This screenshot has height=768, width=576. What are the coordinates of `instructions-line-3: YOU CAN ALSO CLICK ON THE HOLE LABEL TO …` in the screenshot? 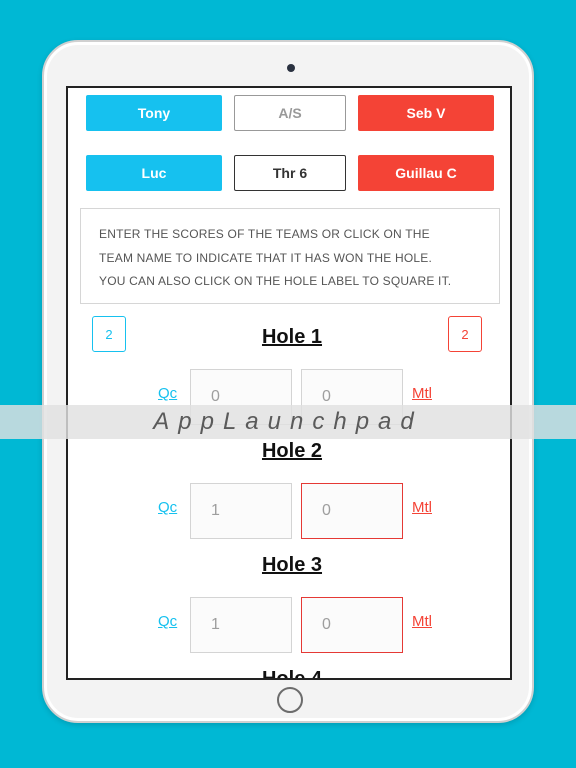 It's located at (275, 281).